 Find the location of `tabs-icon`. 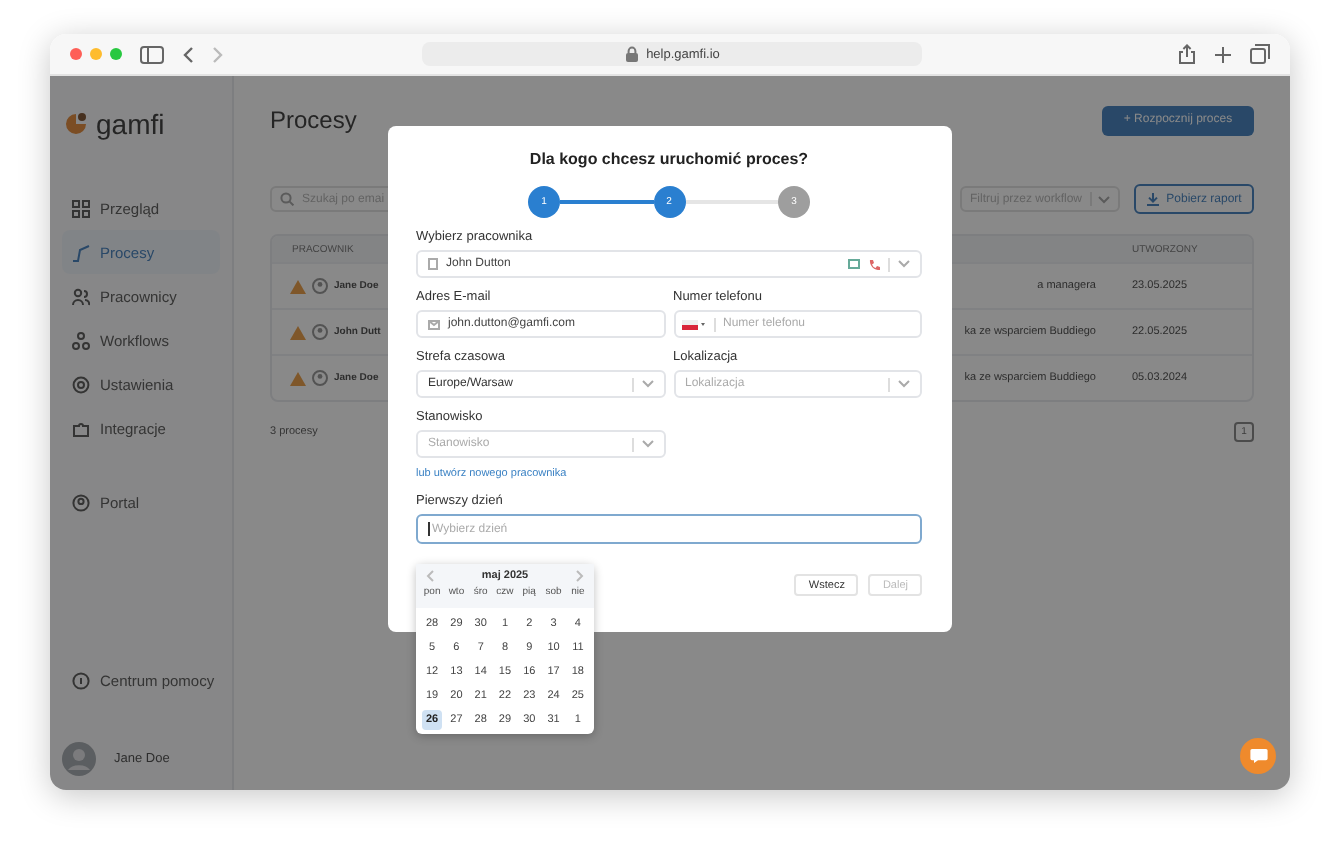

tabs-icon is located at coordinates (1260, 54).